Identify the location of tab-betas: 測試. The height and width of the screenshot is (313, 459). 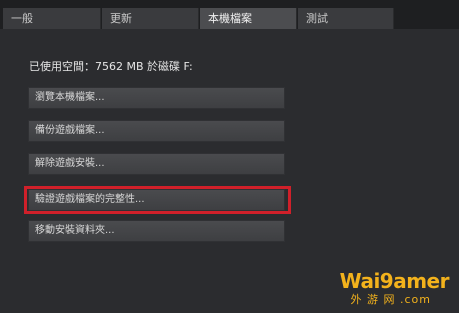
(346, 18).